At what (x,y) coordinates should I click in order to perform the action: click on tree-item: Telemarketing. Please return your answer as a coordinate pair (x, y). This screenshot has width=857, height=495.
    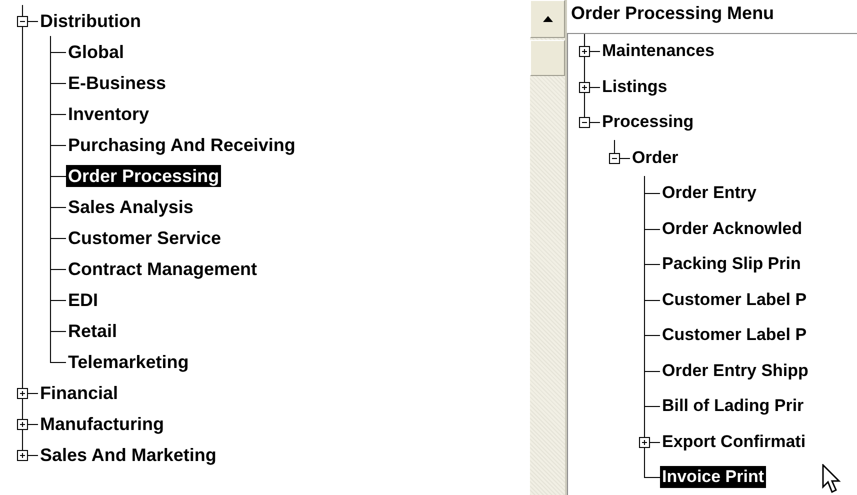
    Looking at the image, I should click on (128, 361).